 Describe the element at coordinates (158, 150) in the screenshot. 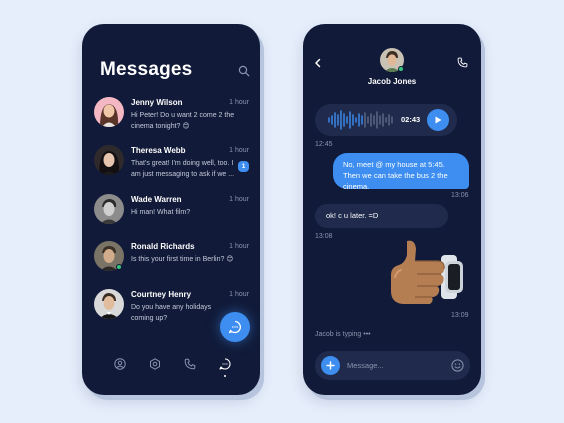

I see `contact-name: Theresa Webb` at that location.